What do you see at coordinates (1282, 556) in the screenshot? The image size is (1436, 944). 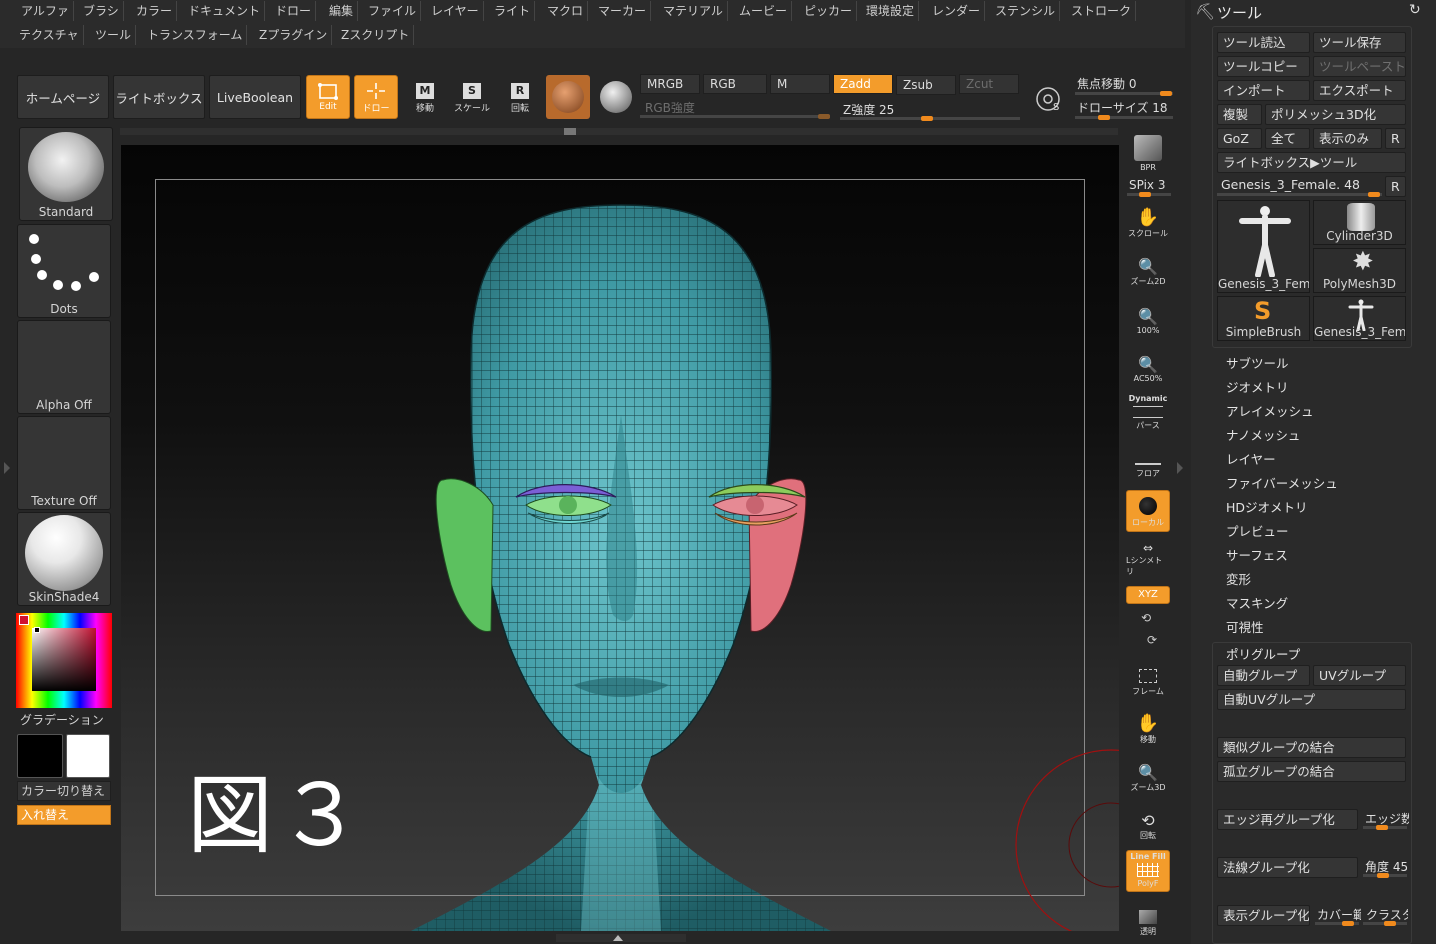 I see `sub-palette-item: サーフェス` at bounding box center [1282, 556].